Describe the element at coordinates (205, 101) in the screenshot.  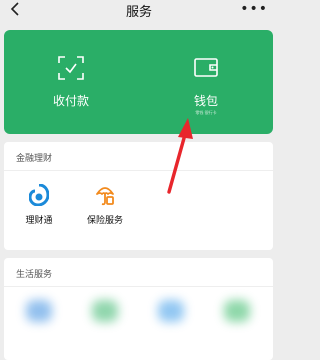
I see `wallet-label: 钱包` at that location.